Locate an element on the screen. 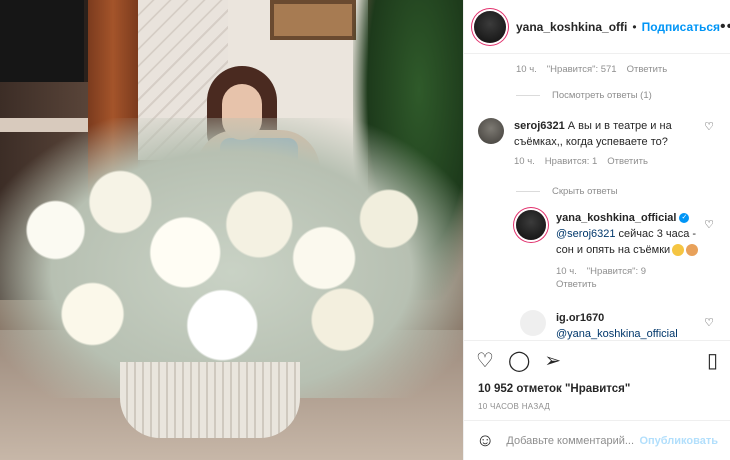 The image size is (730, 460). comment-body: ig.or1670 @yana_koshkina_official is located at coordinates (638, 325).